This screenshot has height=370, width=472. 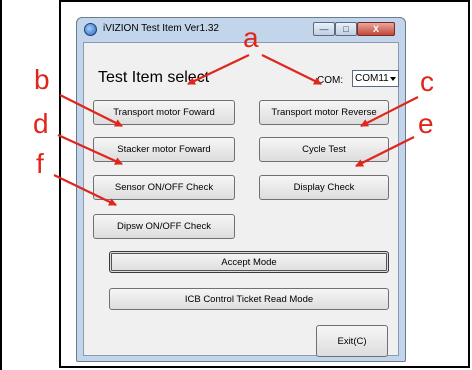 I want to click on com-port-select: COM11, so click(x=375, y=78).